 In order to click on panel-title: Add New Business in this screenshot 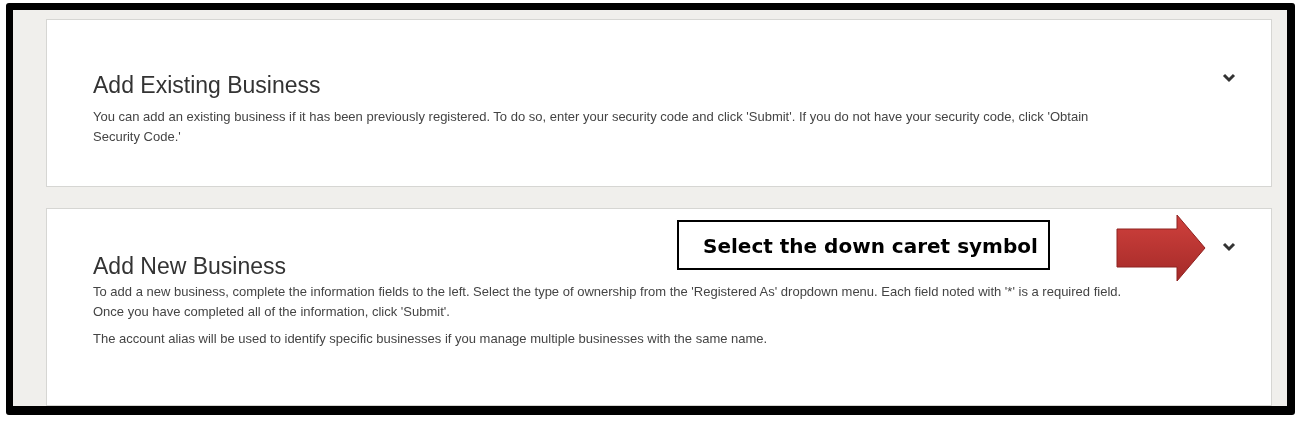, I will do `click(190, 266)`.